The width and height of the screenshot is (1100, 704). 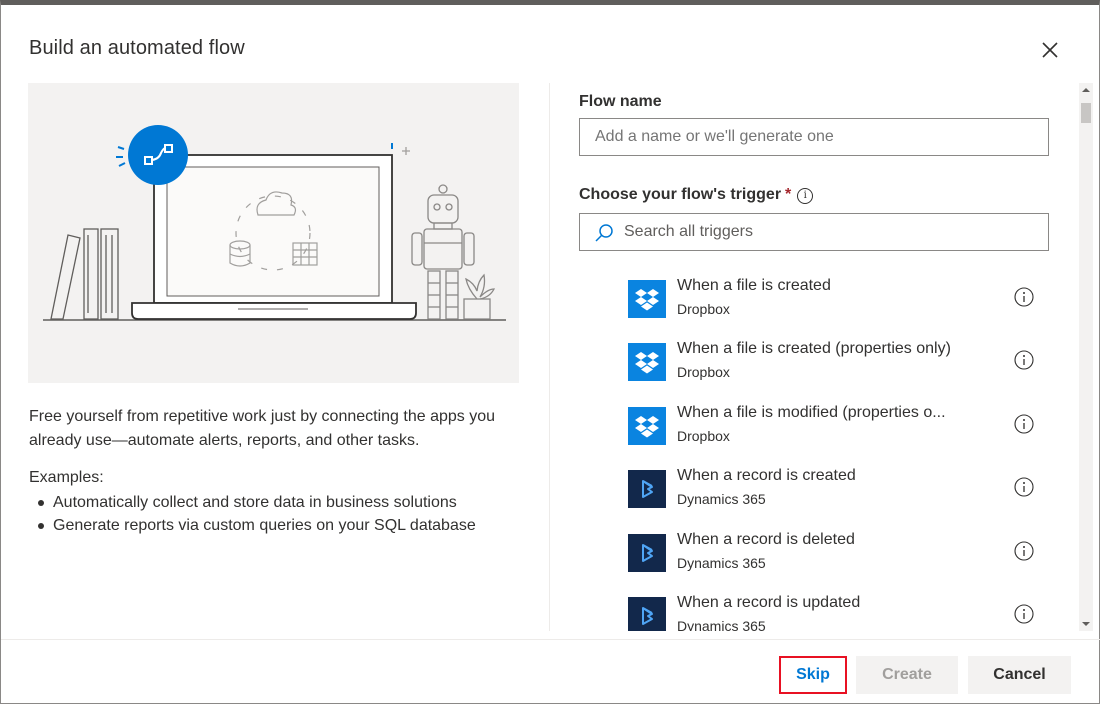 I want to click on trigger-item: When a record is created Dynamics 365, so click(x=831, y=485).